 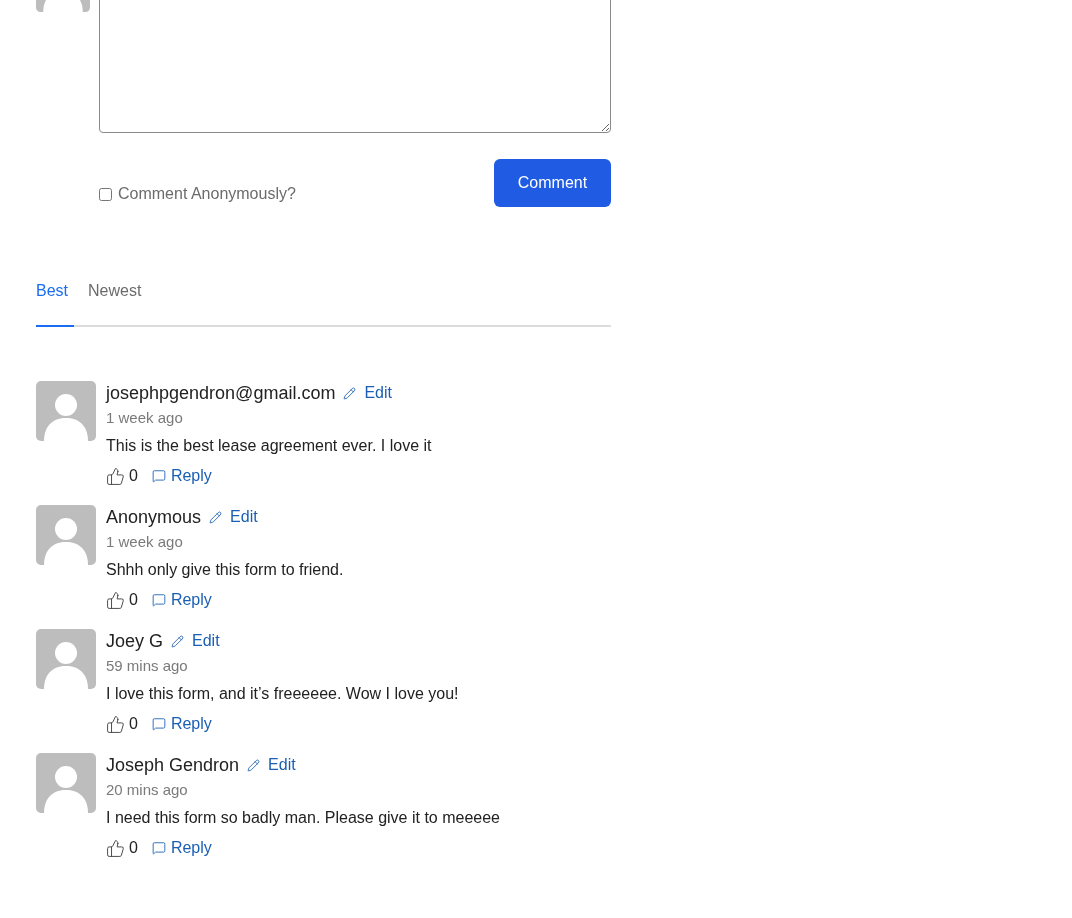 I want to click on comment-body: This is the best lease agreement ever. I love it, so click(x=269, y=446).